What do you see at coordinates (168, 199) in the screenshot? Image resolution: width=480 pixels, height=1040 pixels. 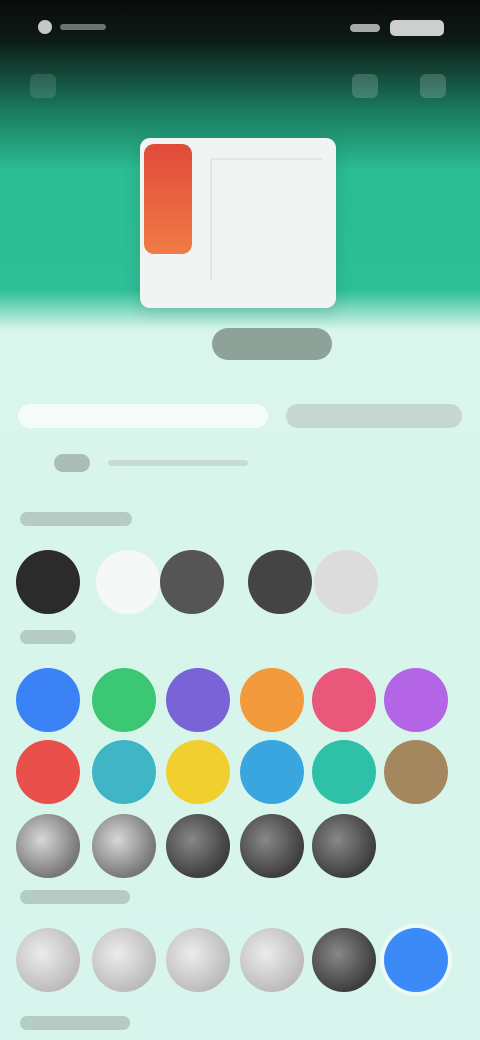 I see `notebook-spine` at bounding box center [168, 199].